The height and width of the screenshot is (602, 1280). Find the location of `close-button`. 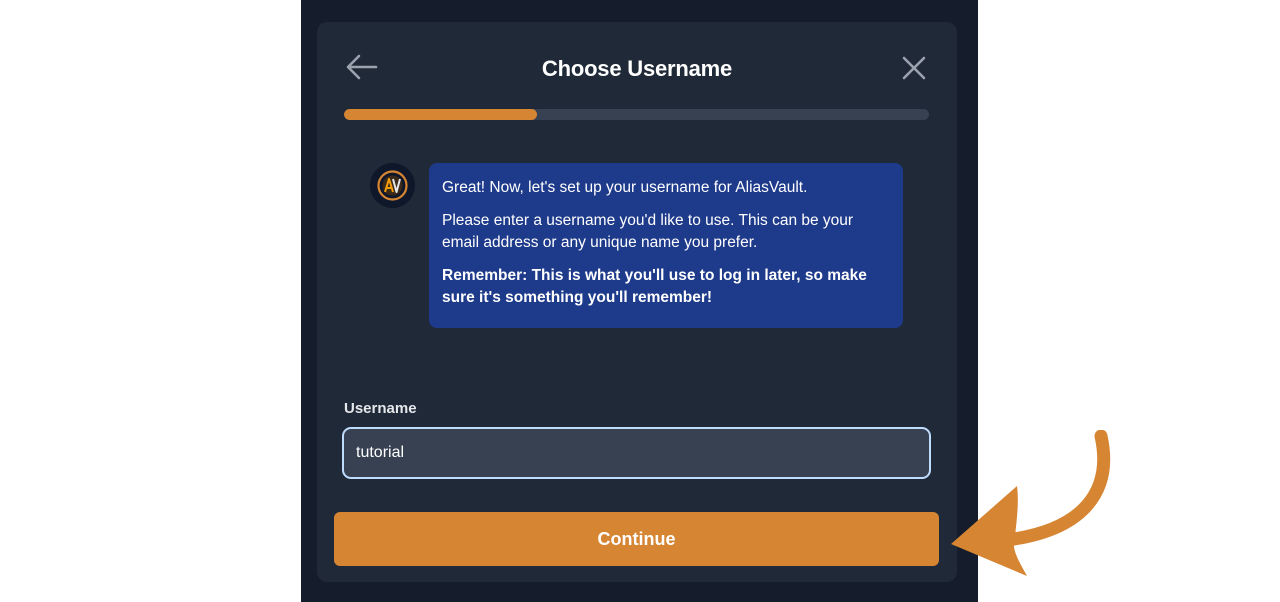

close-button is located at coordinates (914, 68).